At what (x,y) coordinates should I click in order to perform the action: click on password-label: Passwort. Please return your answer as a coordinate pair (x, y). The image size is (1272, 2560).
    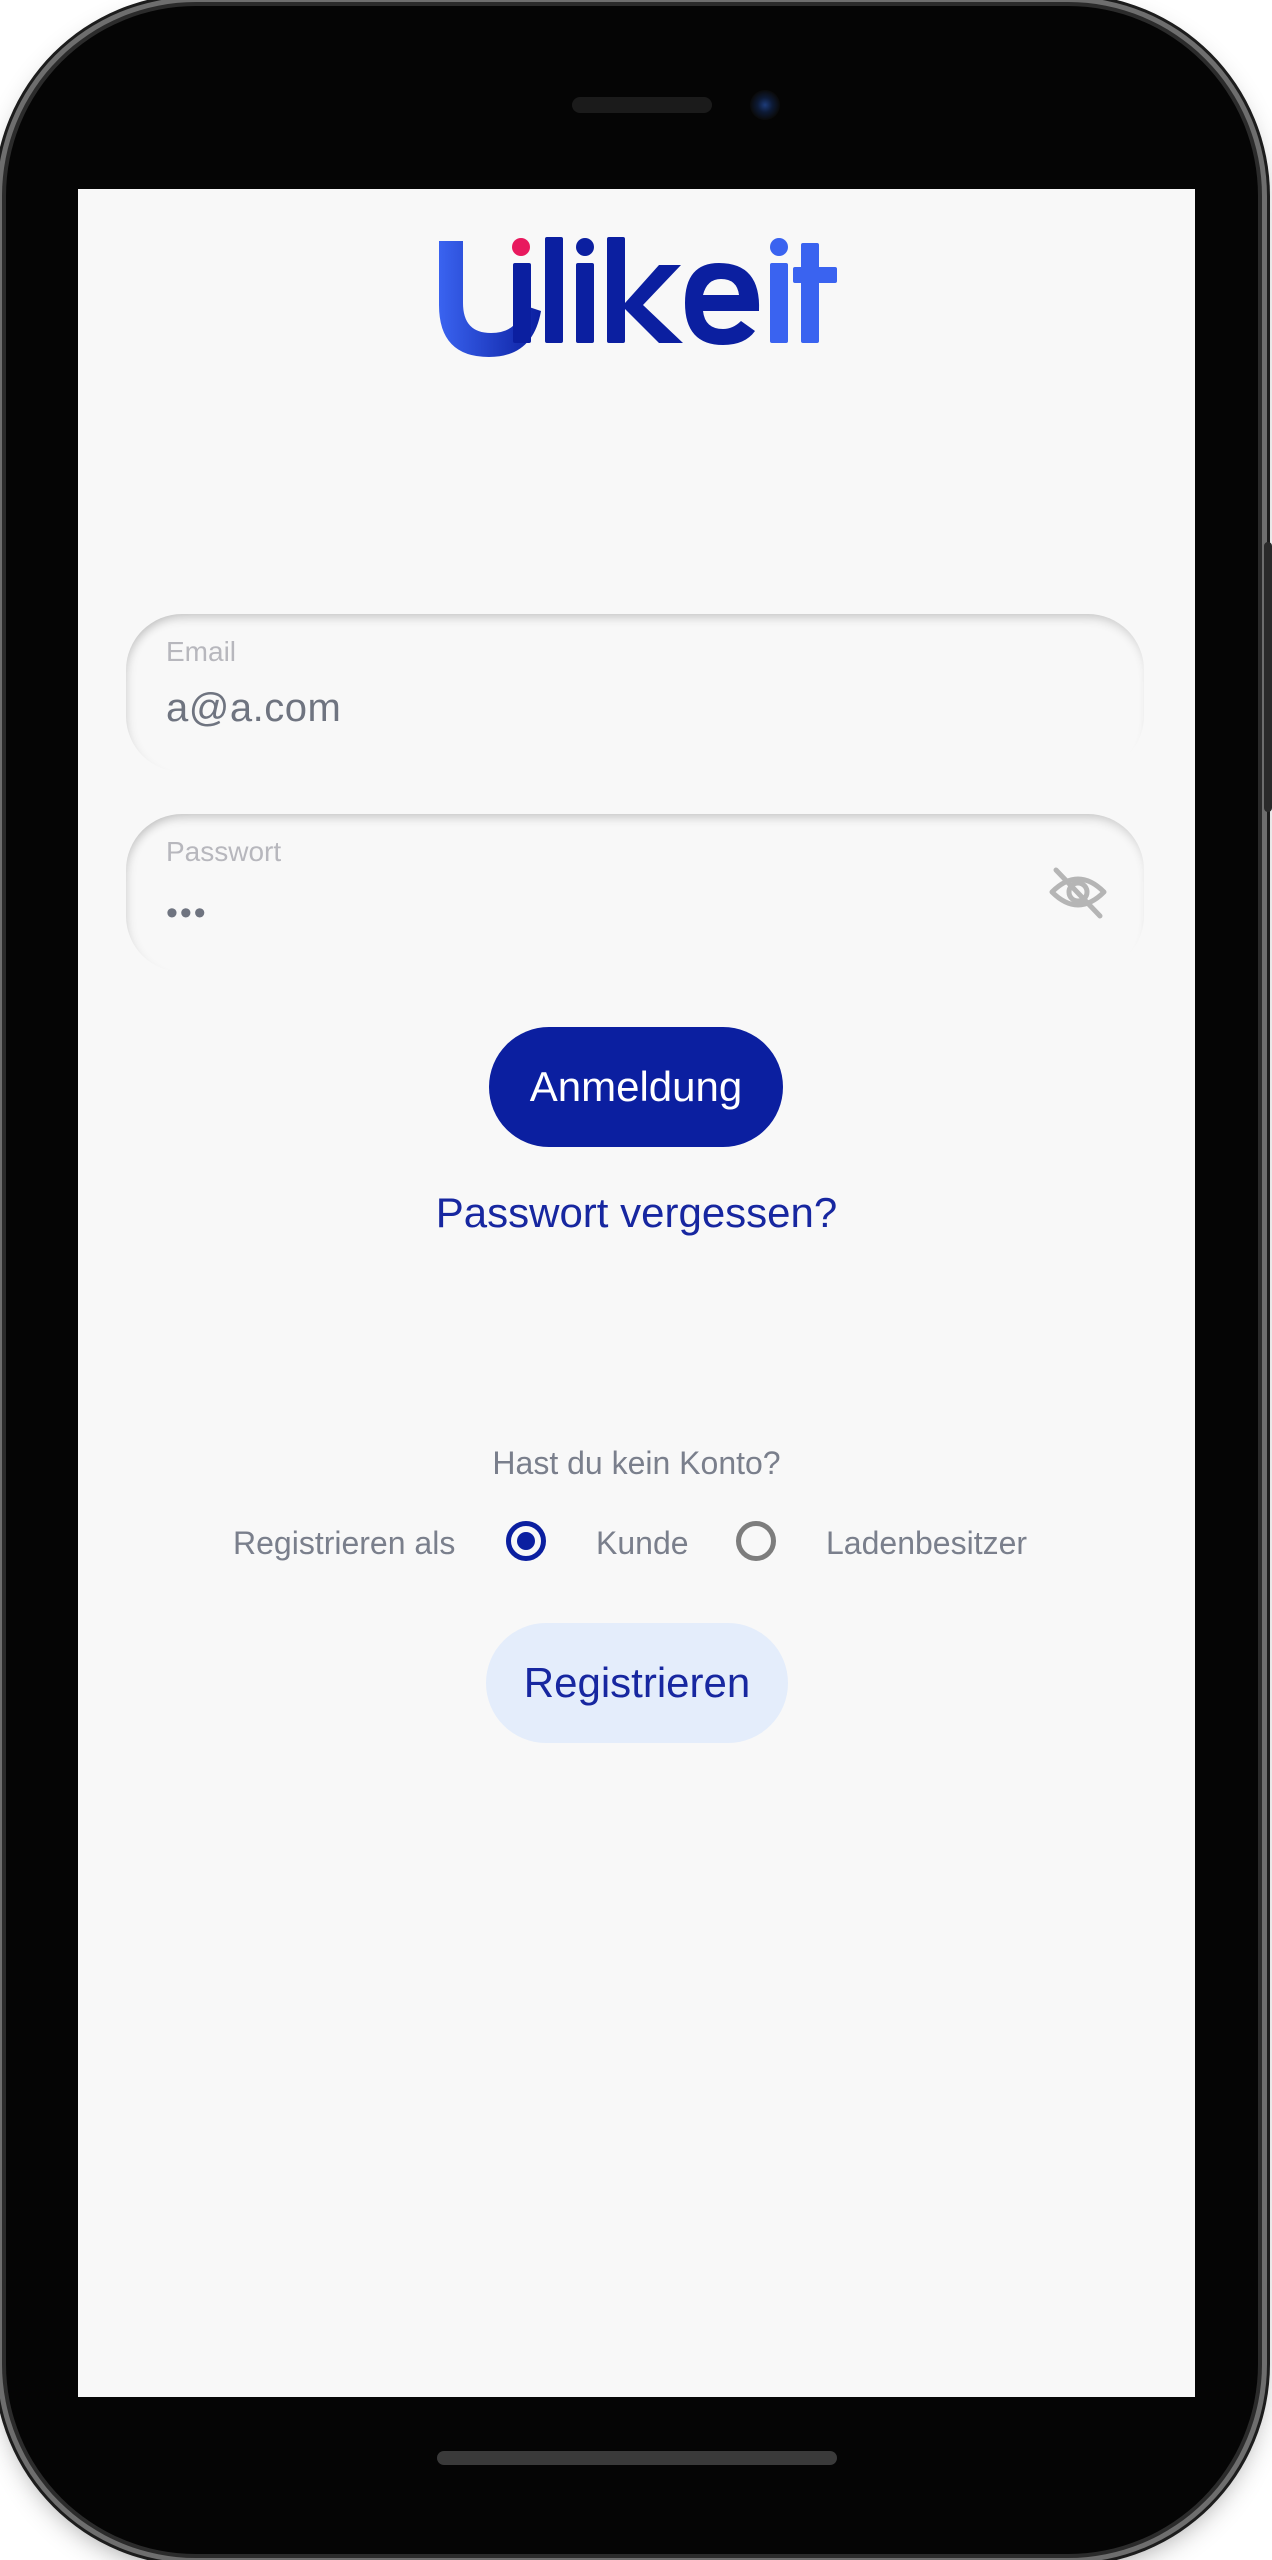
    Looking at the image, I should click on (224, 851).